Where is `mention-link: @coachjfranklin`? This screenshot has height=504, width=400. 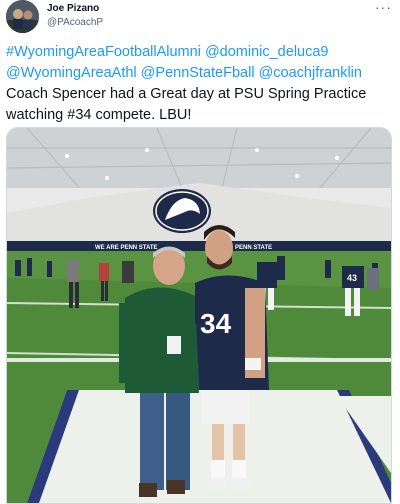 mention-link: @coachjfranklin is located at coordinates (310, 73).